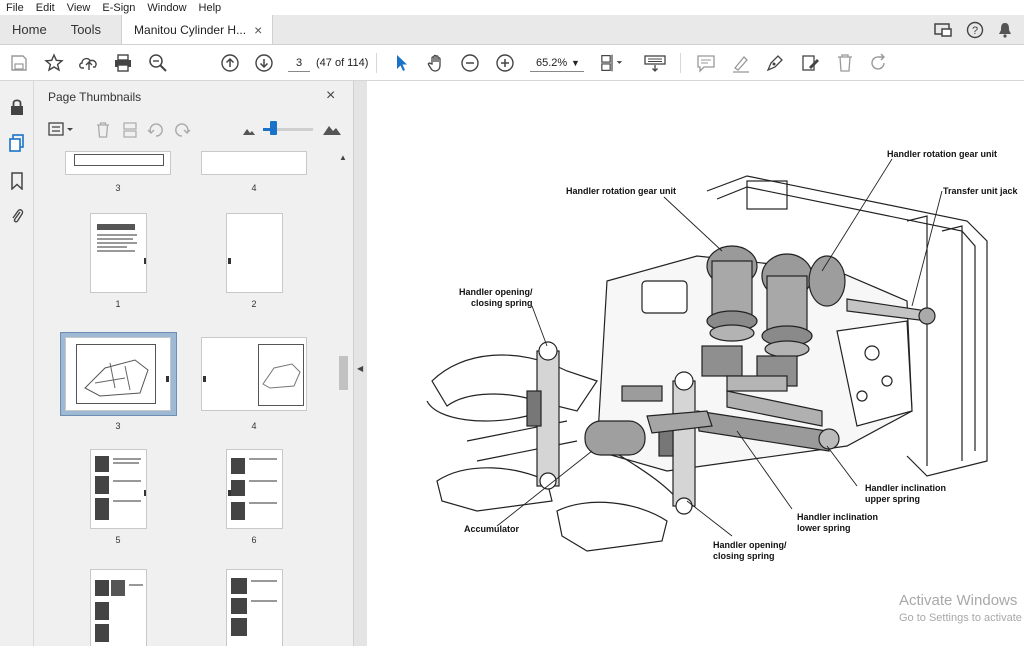 The width and height of the screenshot is (1024, 646). I want to click on menu-view: View, so click(79, 8).